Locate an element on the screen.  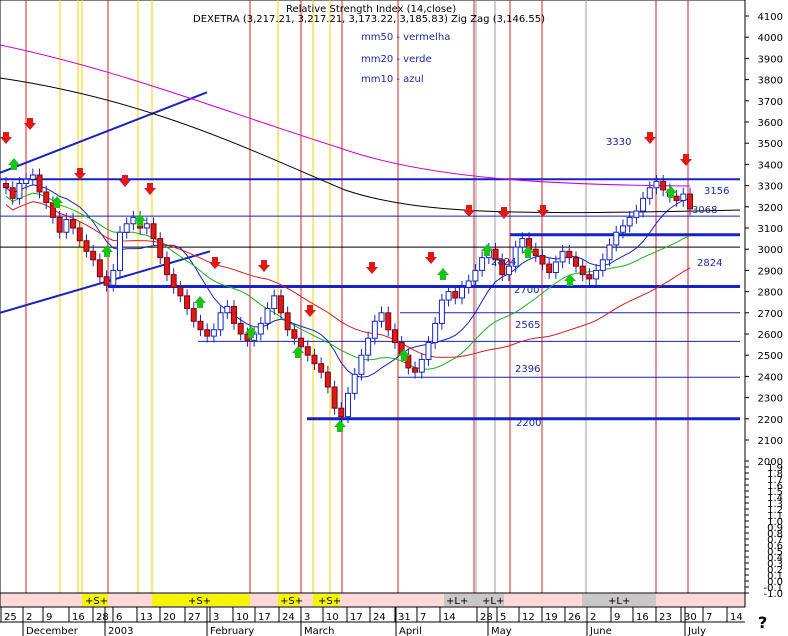
y-tick-label: 4100 is located at coordinates (770, 17).